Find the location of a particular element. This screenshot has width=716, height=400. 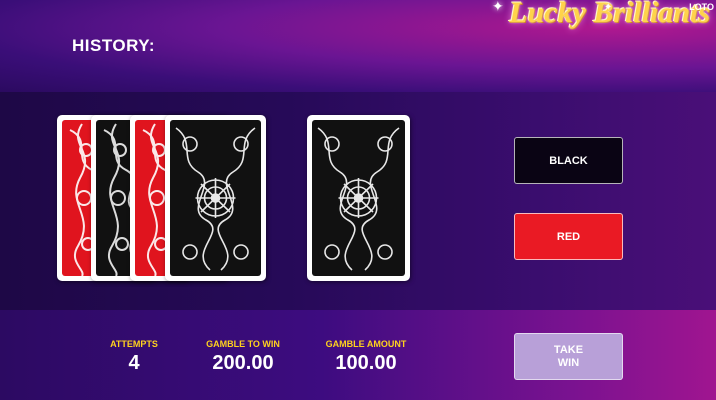

take-win-button: TAKE WIN is located at coordinates (568, 356).